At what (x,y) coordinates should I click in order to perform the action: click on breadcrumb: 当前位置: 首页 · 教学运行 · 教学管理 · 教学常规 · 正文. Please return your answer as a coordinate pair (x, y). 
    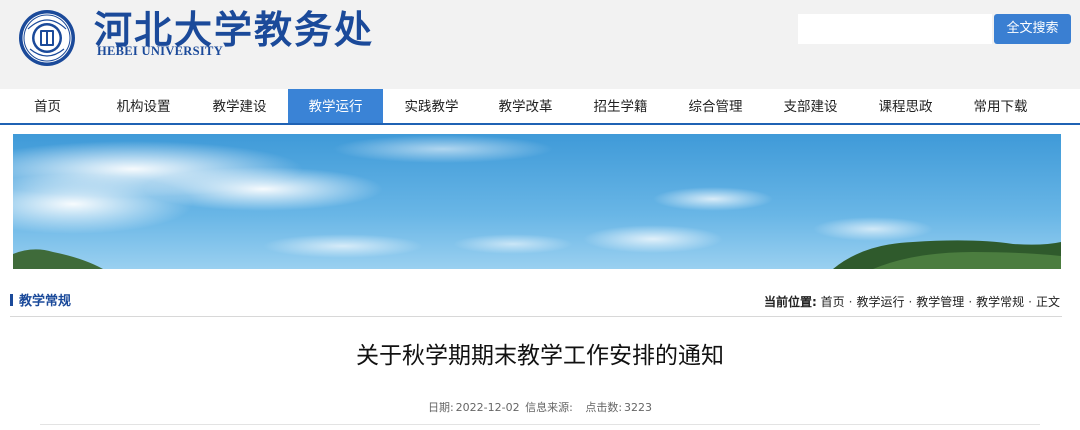
    Looking at the image, I should click on (912, 302).